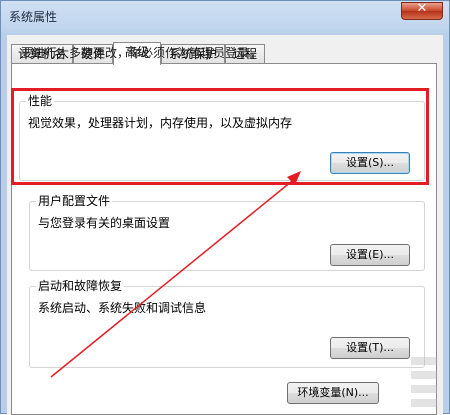 This screenshot has width=450, height=415. I want to click on admin-note: 要进行大多数更改，你必须作为管理员登录。, so click(141, 53).